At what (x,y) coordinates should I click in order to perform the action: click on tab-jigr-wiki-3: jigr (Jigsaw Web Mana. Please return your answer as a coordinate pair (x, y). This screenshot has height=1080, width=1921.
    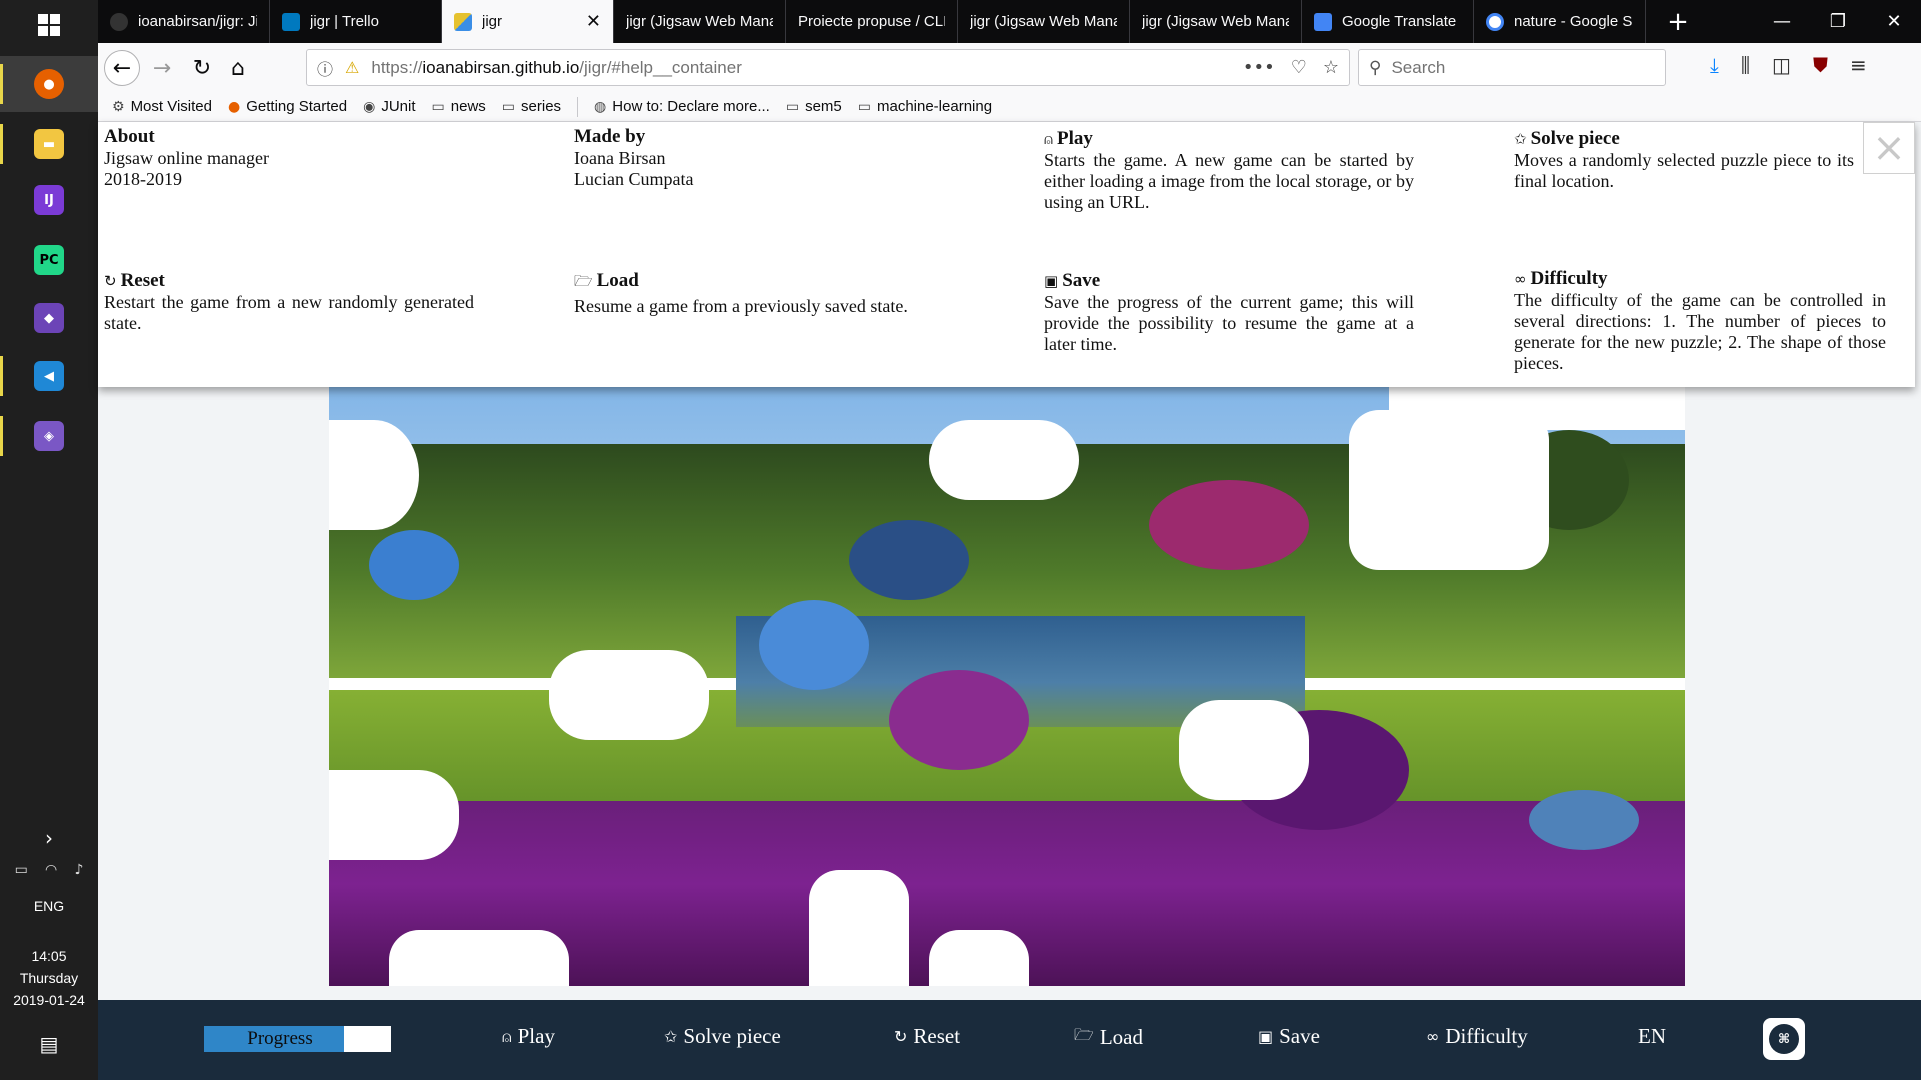
    Looking at the image, I should click on (1216, 21).